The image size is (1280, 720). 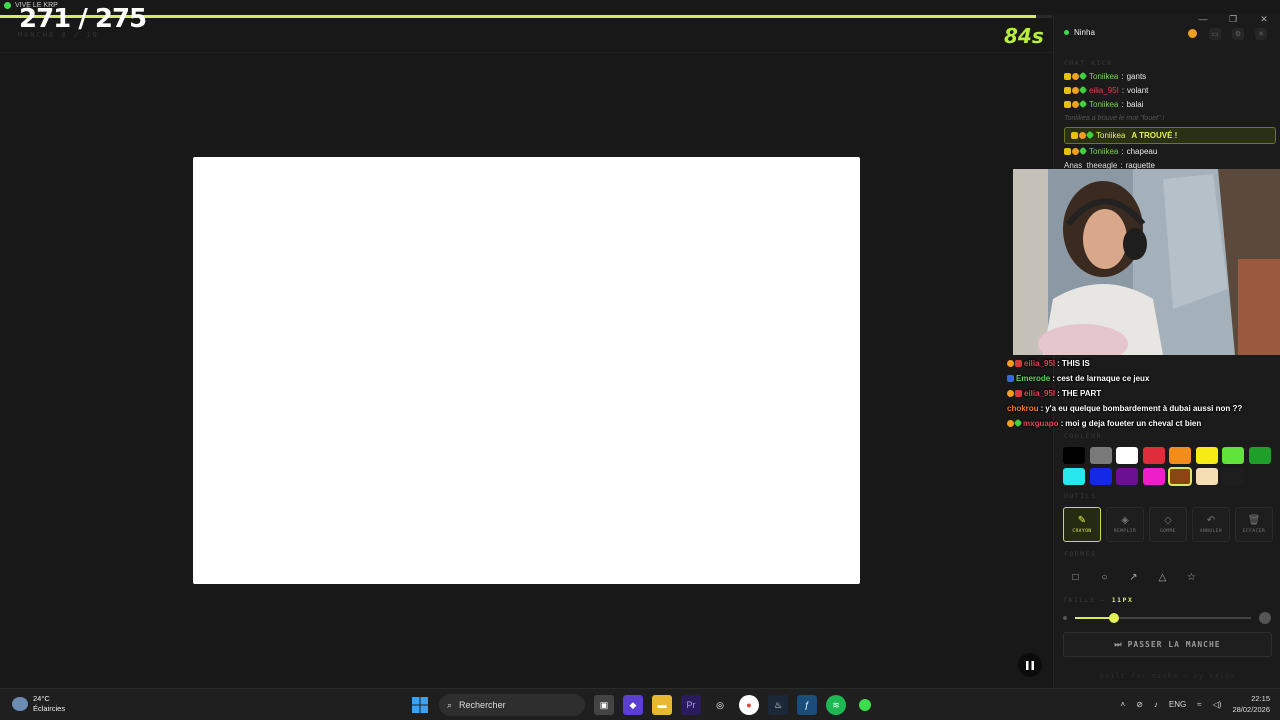 What do you see at coordinates (1133, 423) in the screenshot?
I see `overlay-text: moi g deja foueter un cheval ct bien` at bounding box center [1133, 423].